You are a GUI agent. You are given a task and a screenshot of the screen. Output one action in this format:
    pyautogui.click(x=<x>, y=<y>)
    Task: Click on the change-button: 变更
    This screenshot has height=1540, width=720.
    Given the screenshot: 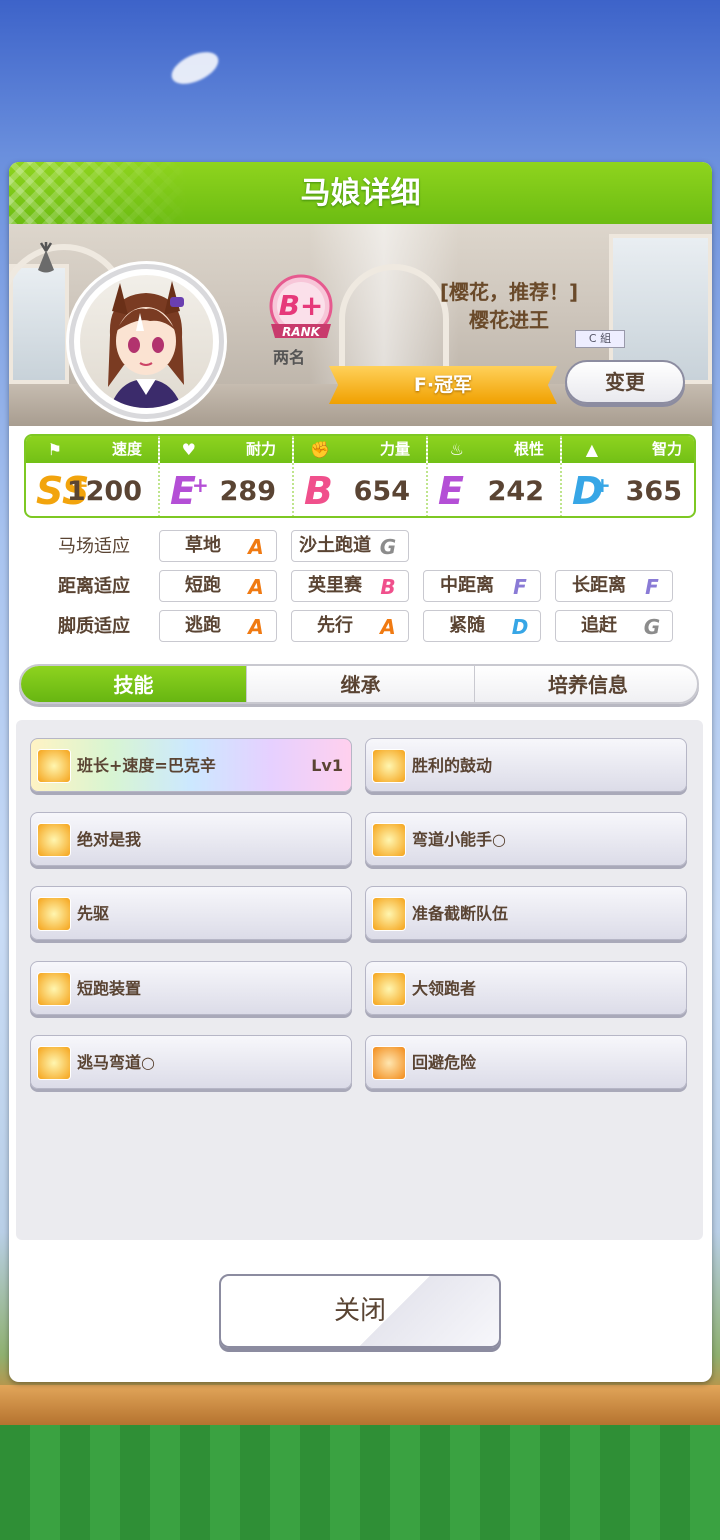 What is the action you would take?
    pyautogui.click(x=625, y=382)
    